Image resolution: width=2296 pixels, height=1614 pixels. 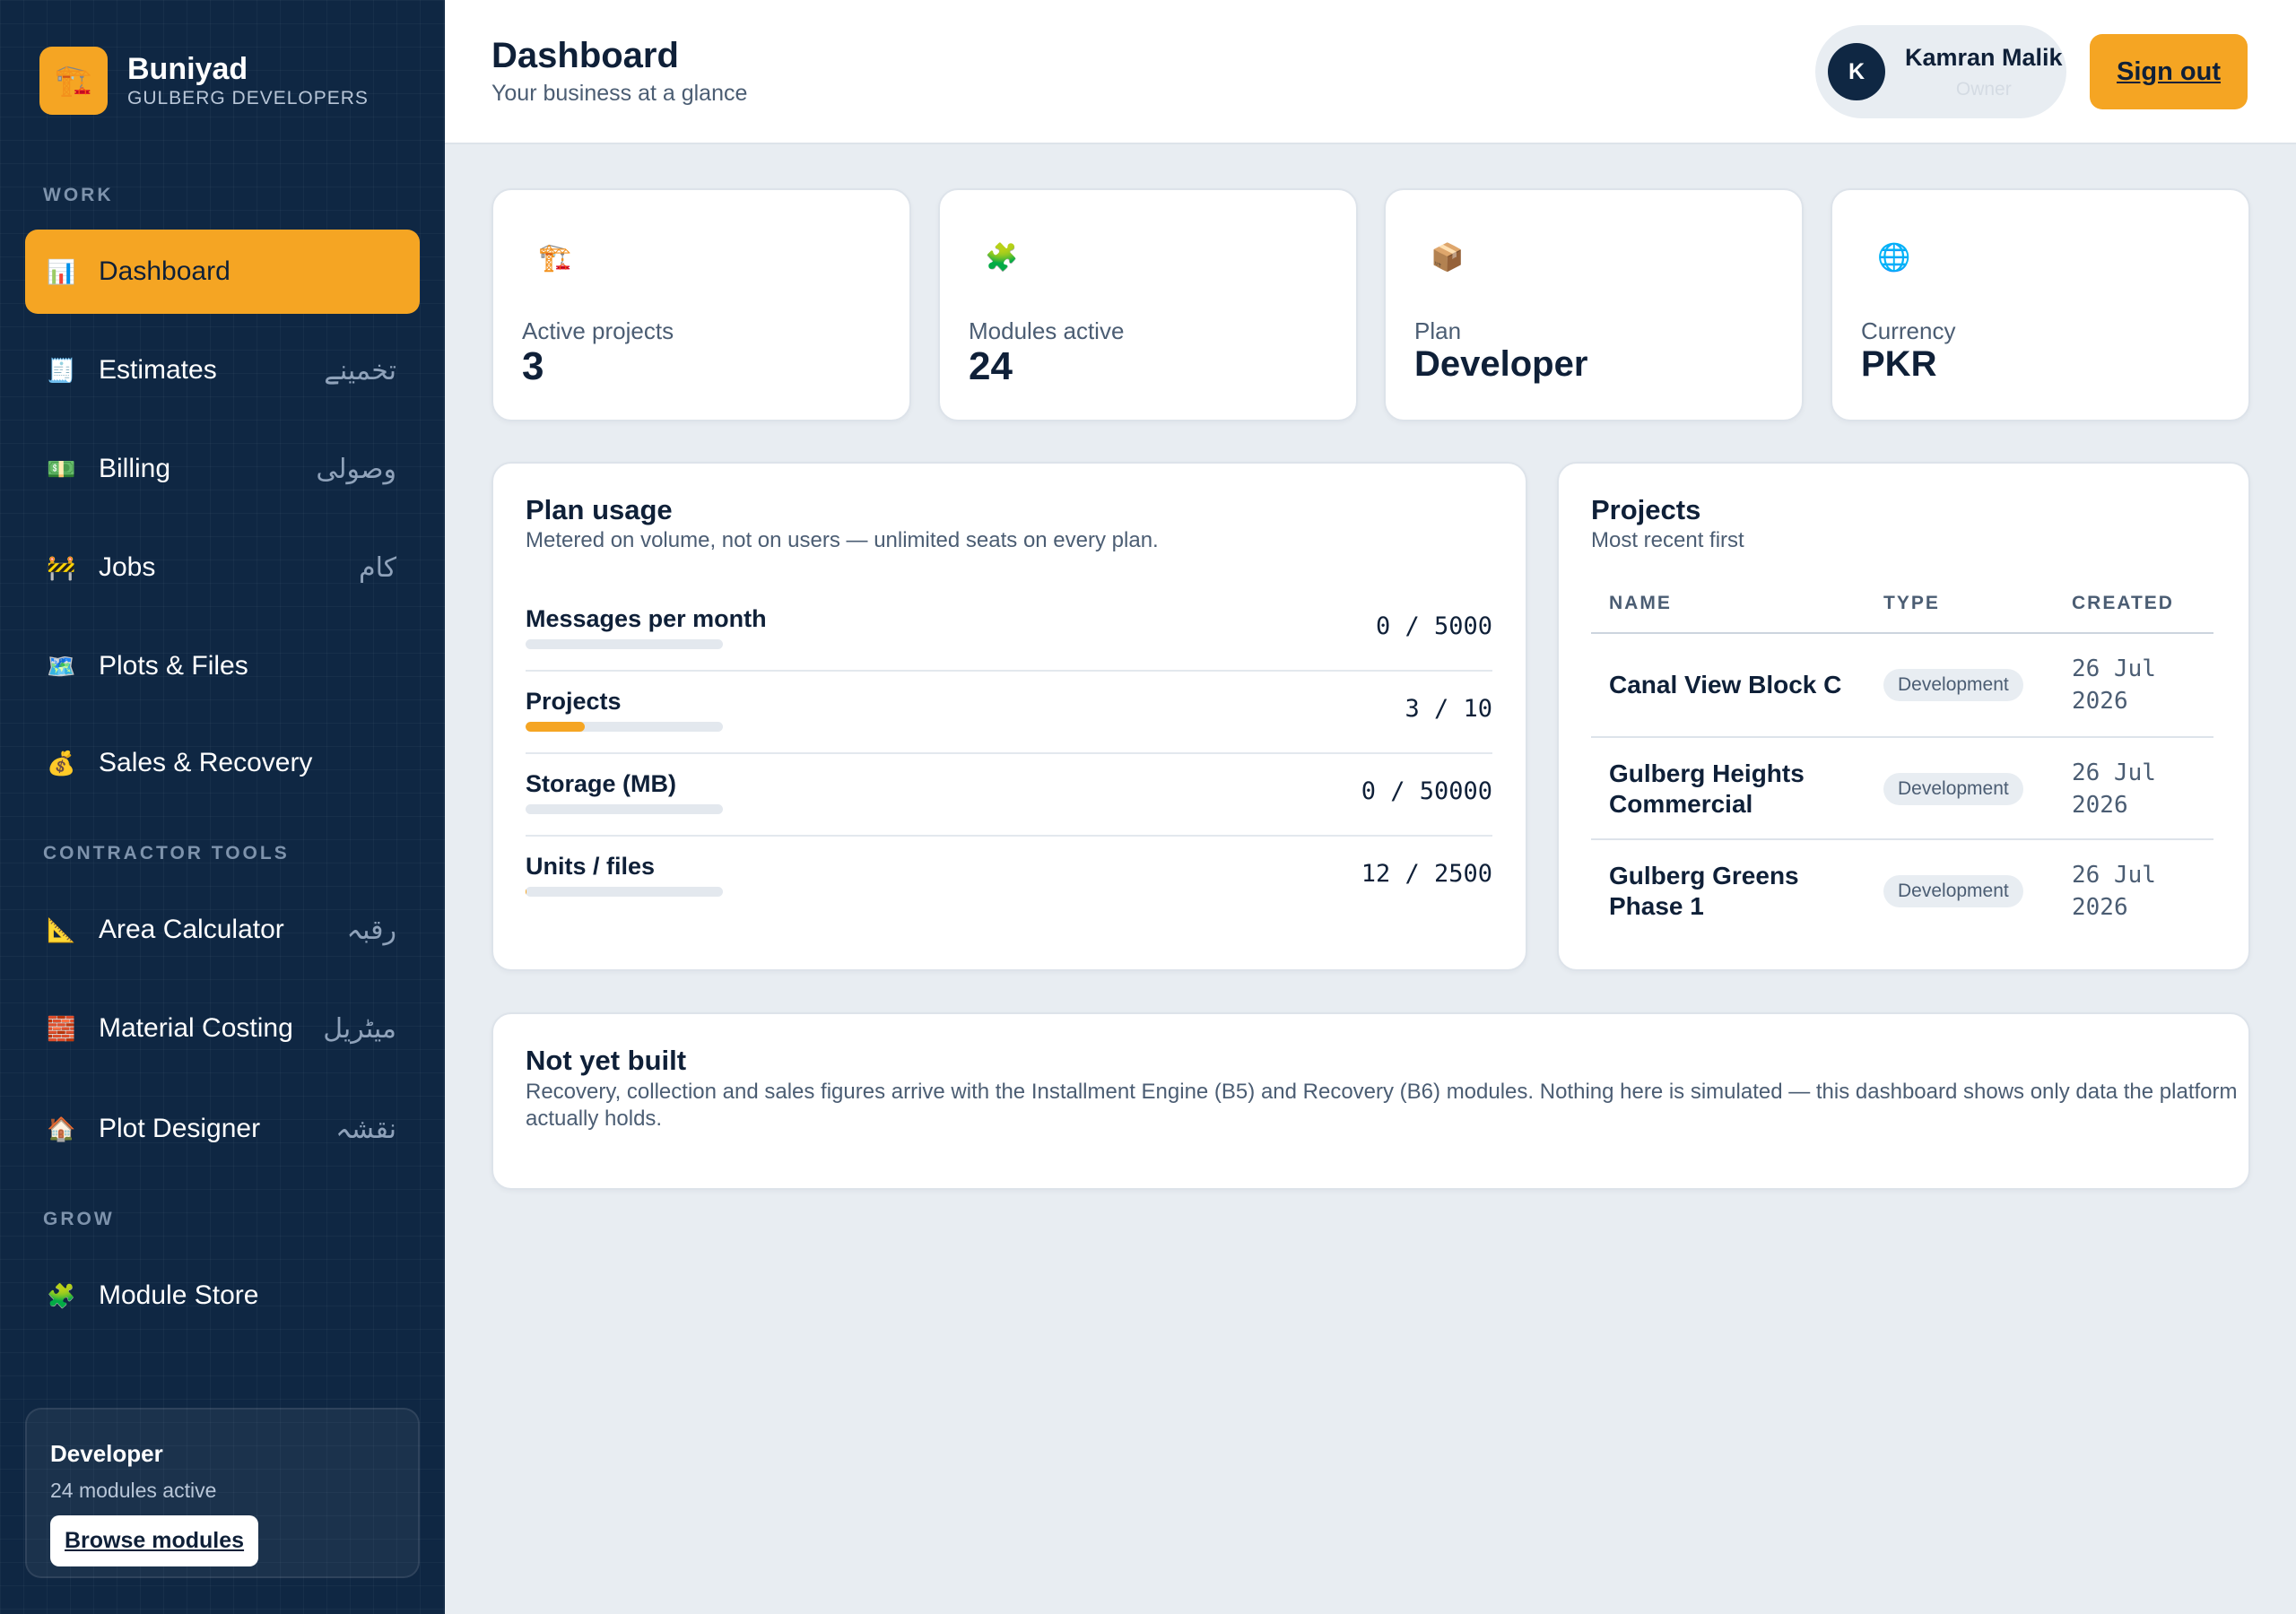 I want to click on usage-name: Projects, so click(x=574, y=701).